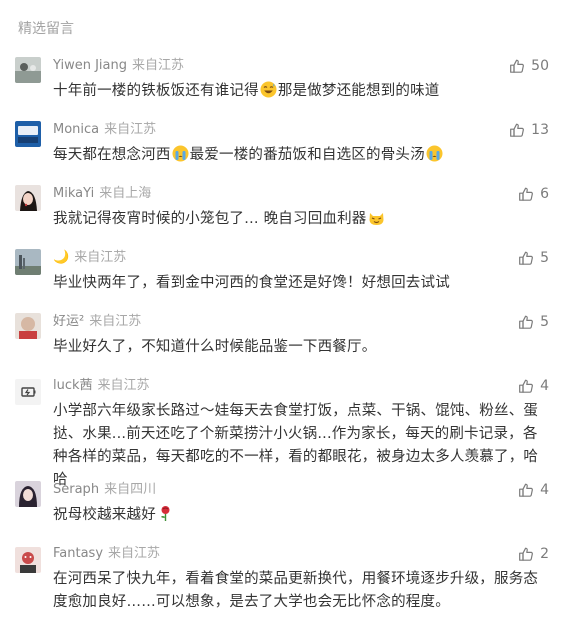 The height and width of the screenshot is (621, 567). What do you see at coordinates (307, 155) in the screenshot?
I see `comment-text-part: 最爱一楼的番茄饭和自选区的骨头汤` at bounding box center [307, 155].